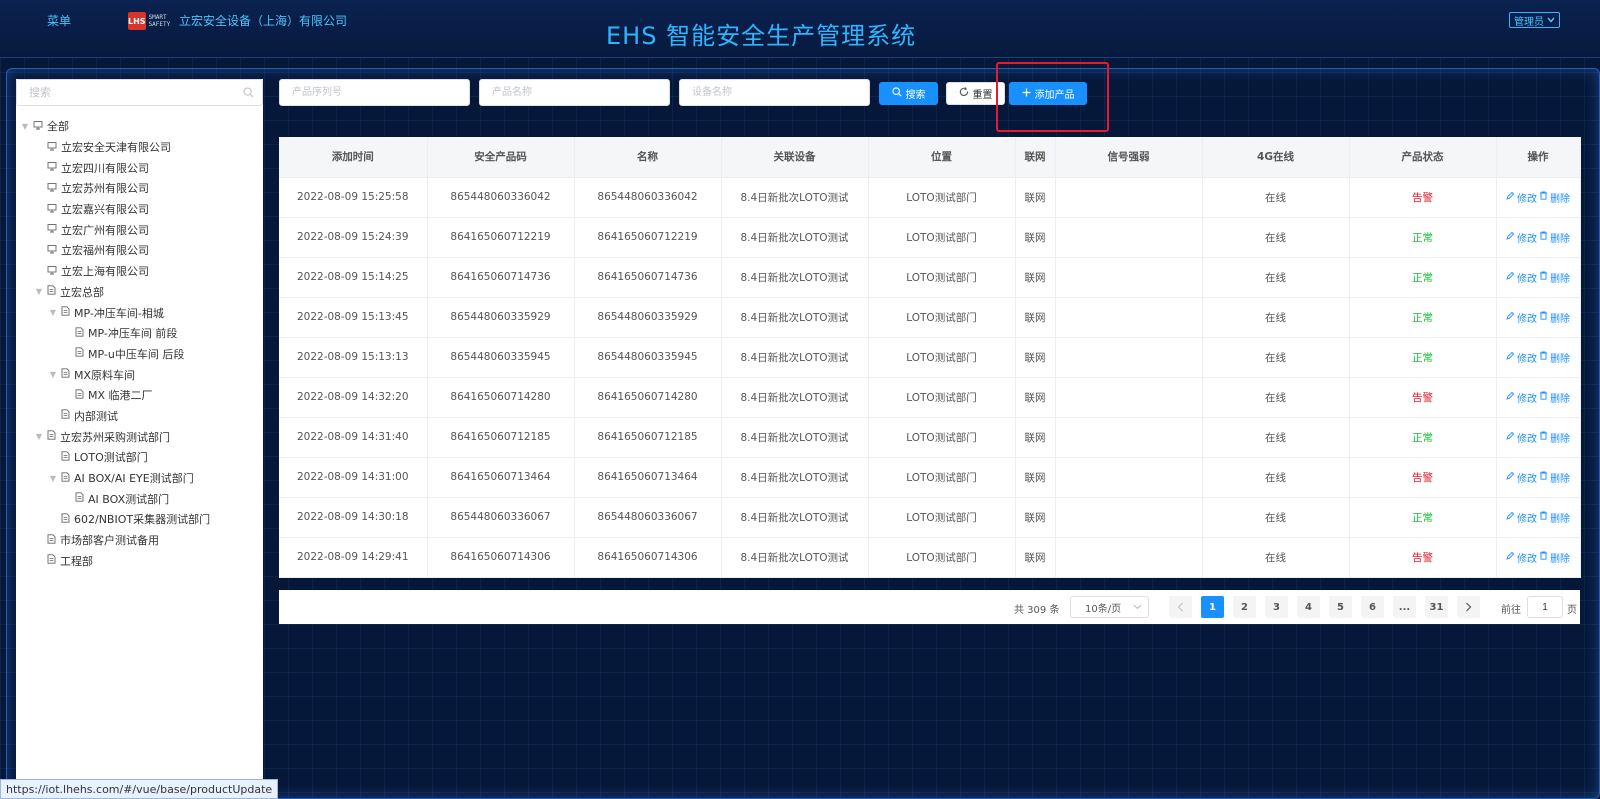 Image resolution: width=1600 pixels, height=799 pixels. Describe the element at coordinates (1109, 607) in the screenshot. I see `page-size-select: 10条/页` at that location.